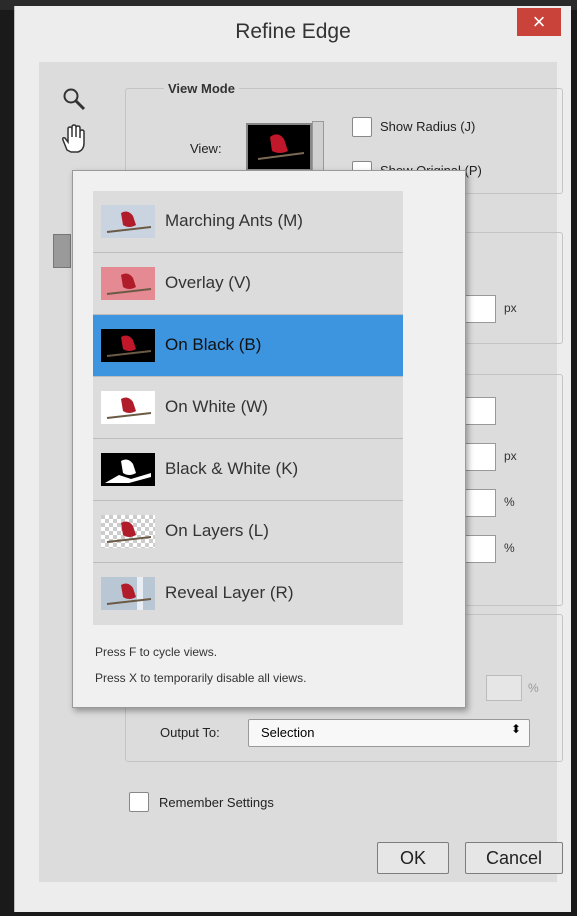 The image size is (577, 916). I want to click on radius-unit: px, so click(510, 308).